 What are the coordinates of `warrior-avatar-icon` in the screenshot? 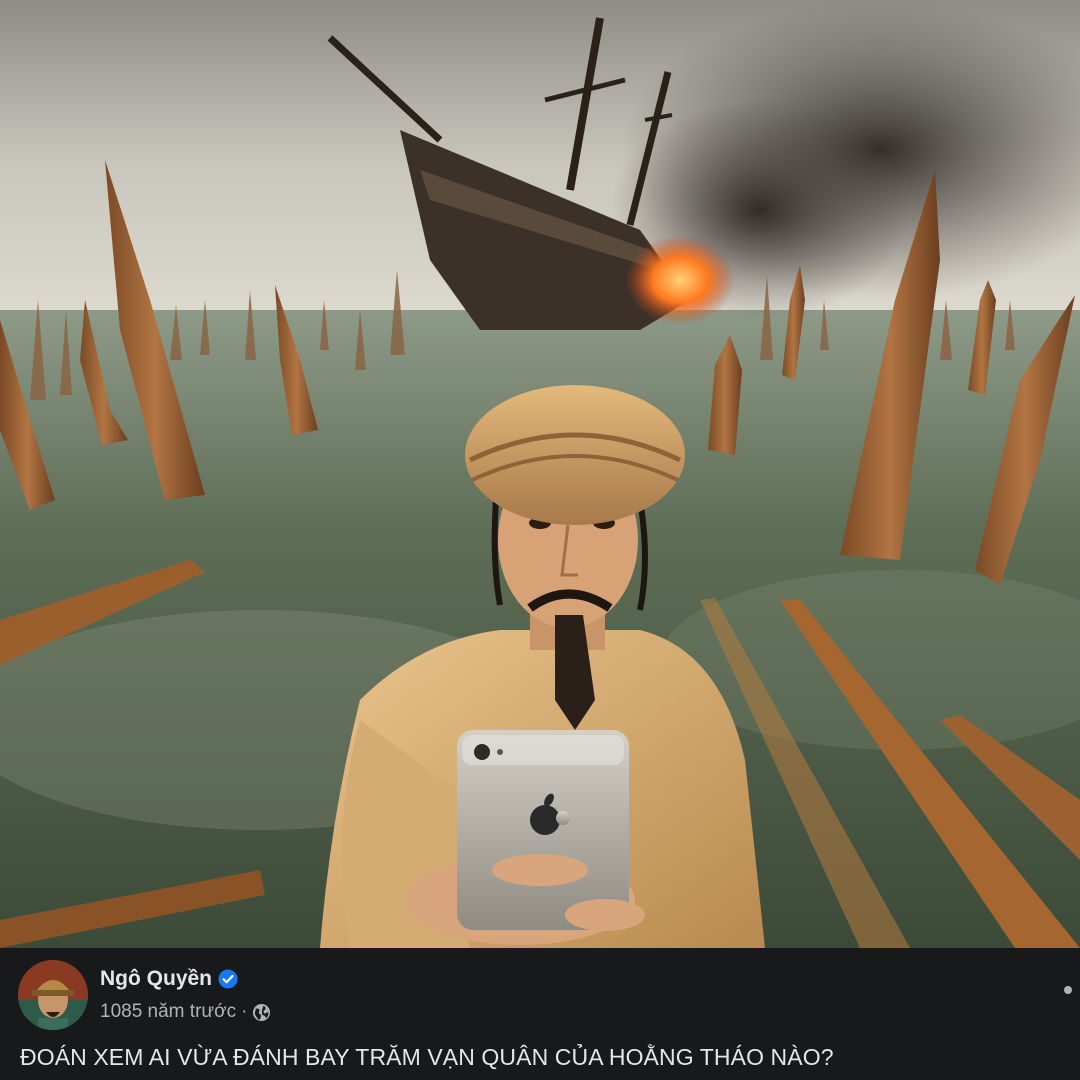 It's located at (53, 995).